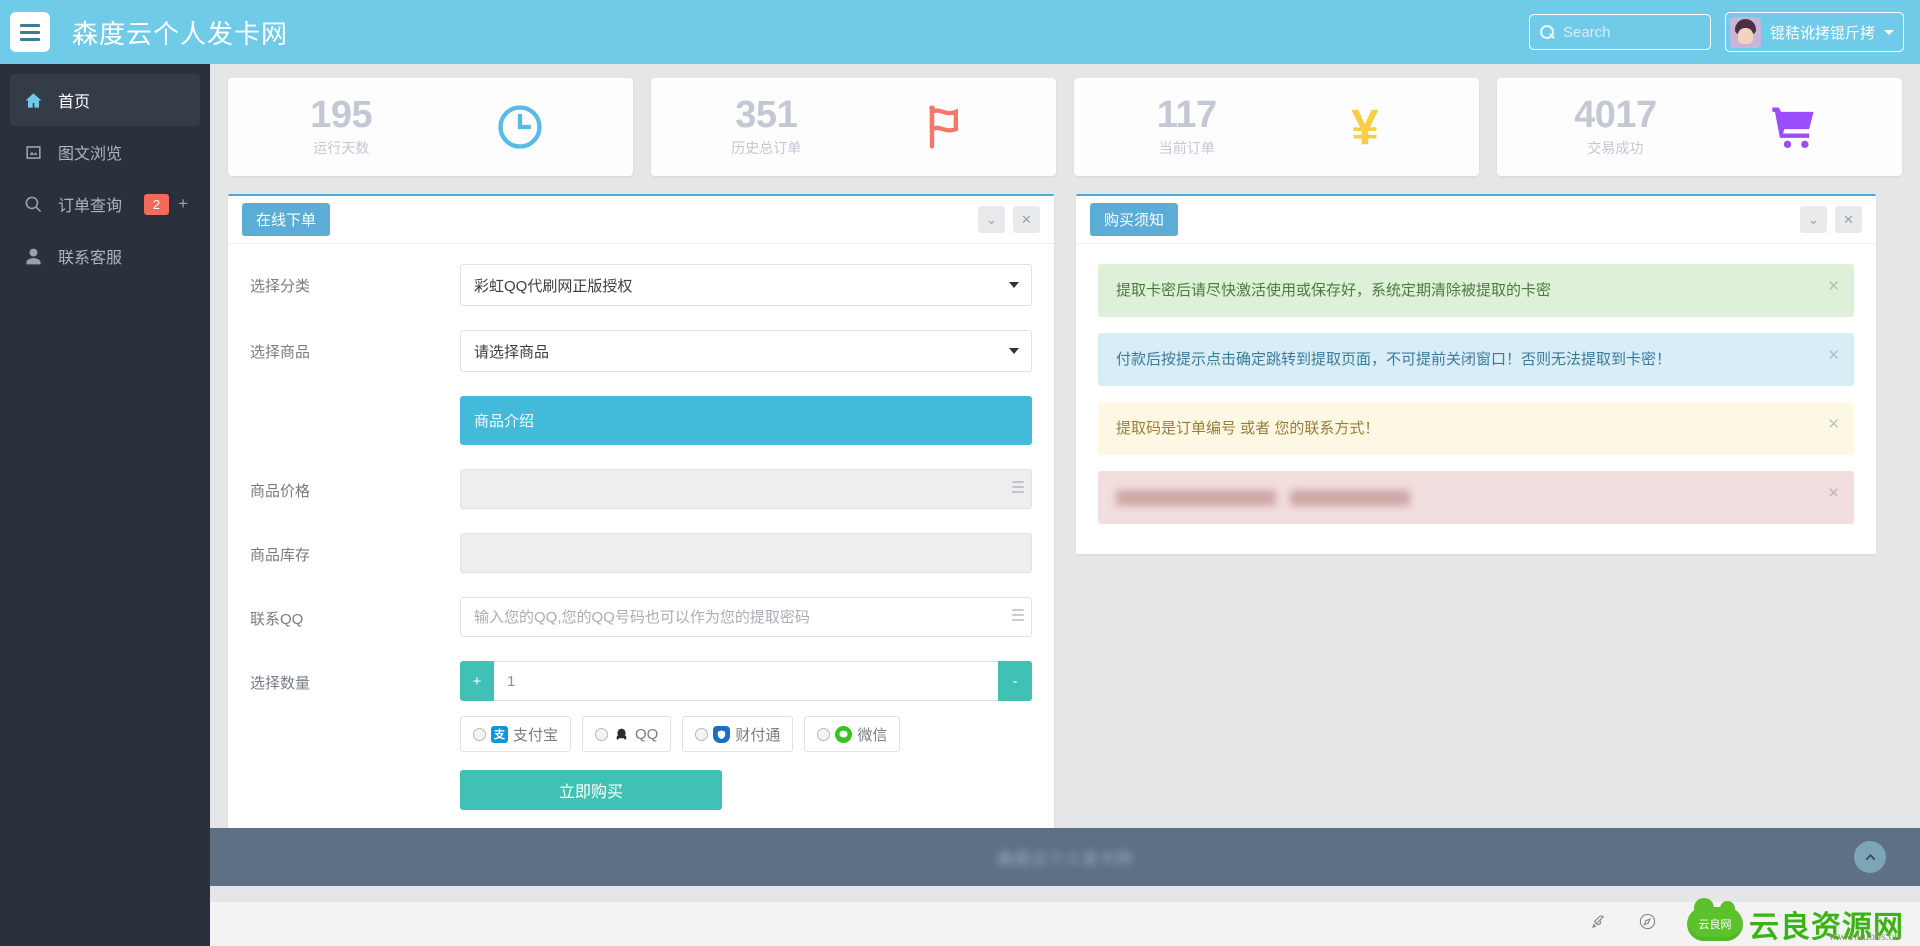 This screenshot has height=946, width=1920. I want to click on hamburger-icon, so click(30, 32).